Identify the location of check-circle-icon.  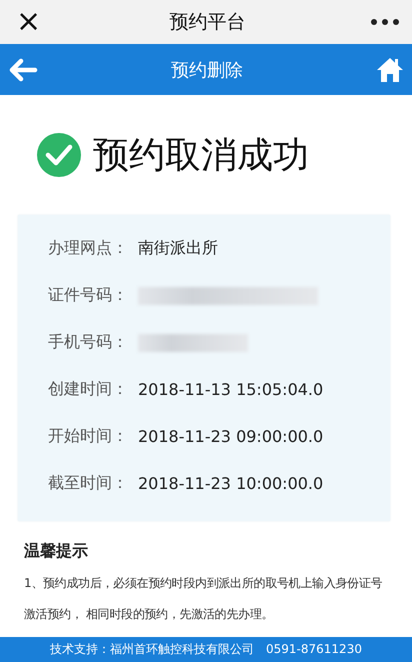
(59, 155).